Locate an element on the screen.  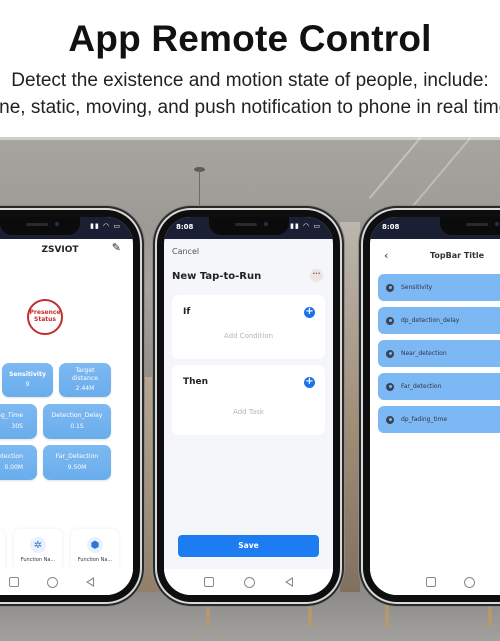
tile-value: 9 is located at coordinates (27, 385).